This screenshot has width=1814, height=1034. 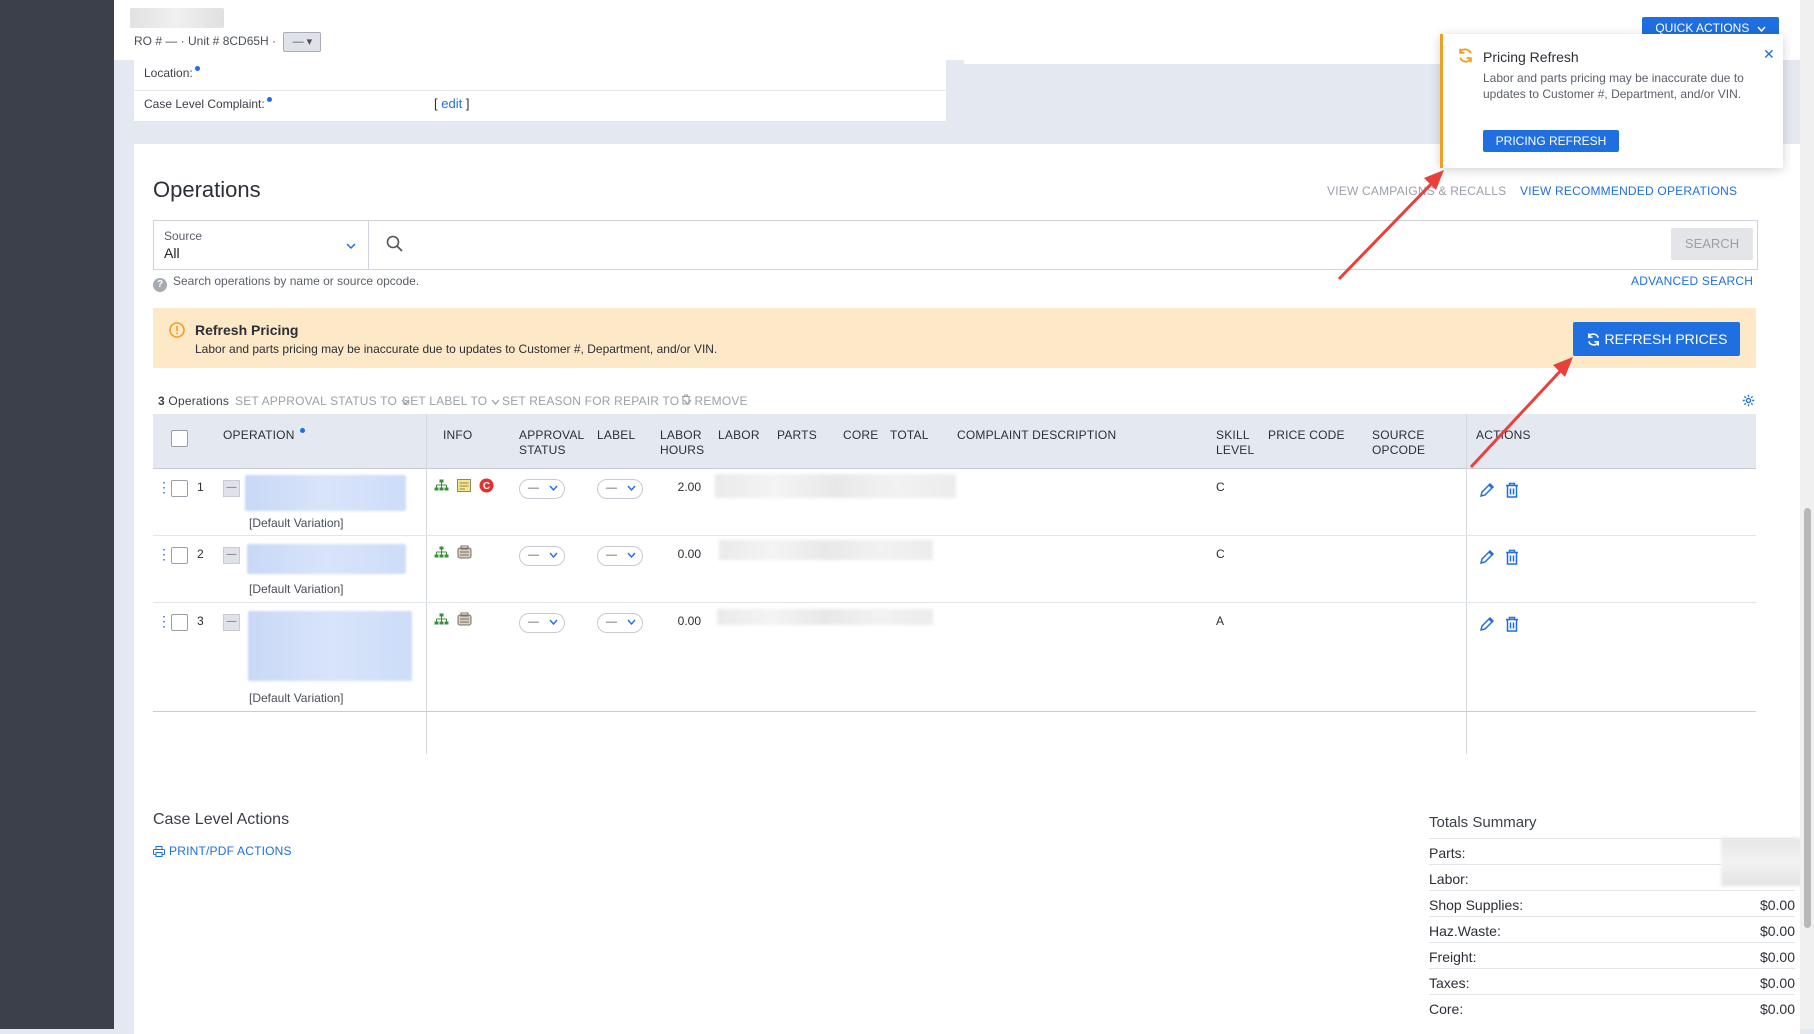 I want to click on col-info: INFO, so click(x=458, y=435).